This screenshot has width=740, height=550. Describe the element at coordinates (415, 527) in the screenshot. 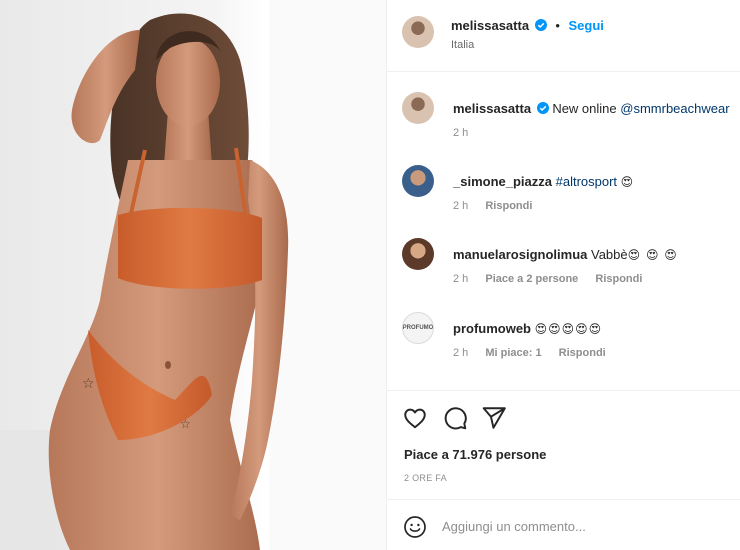

I see `smiley-icon` at that location.